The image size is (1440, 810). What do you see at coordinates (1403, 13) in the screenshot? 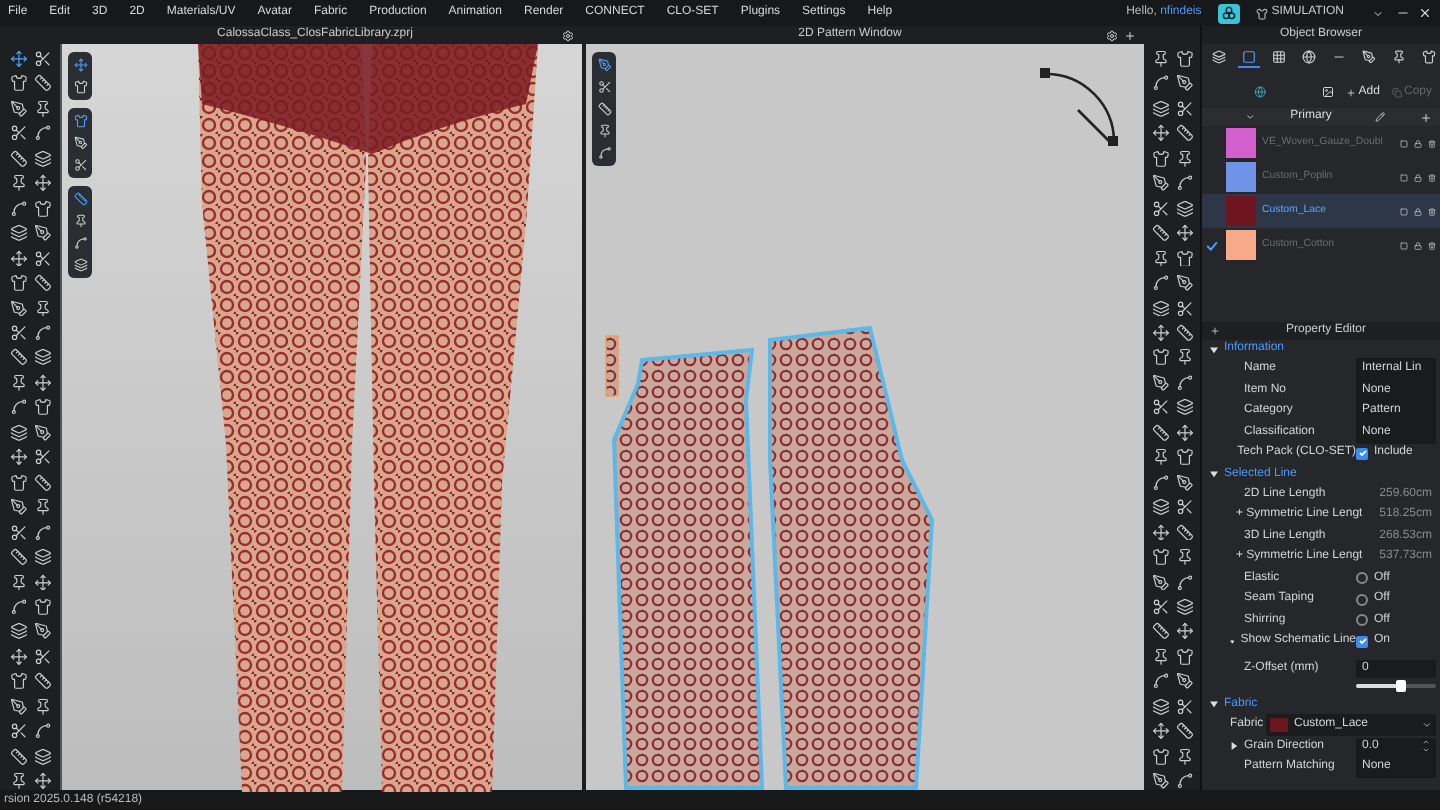
I see `minimize-icon` at bounding box center [1403, 13].